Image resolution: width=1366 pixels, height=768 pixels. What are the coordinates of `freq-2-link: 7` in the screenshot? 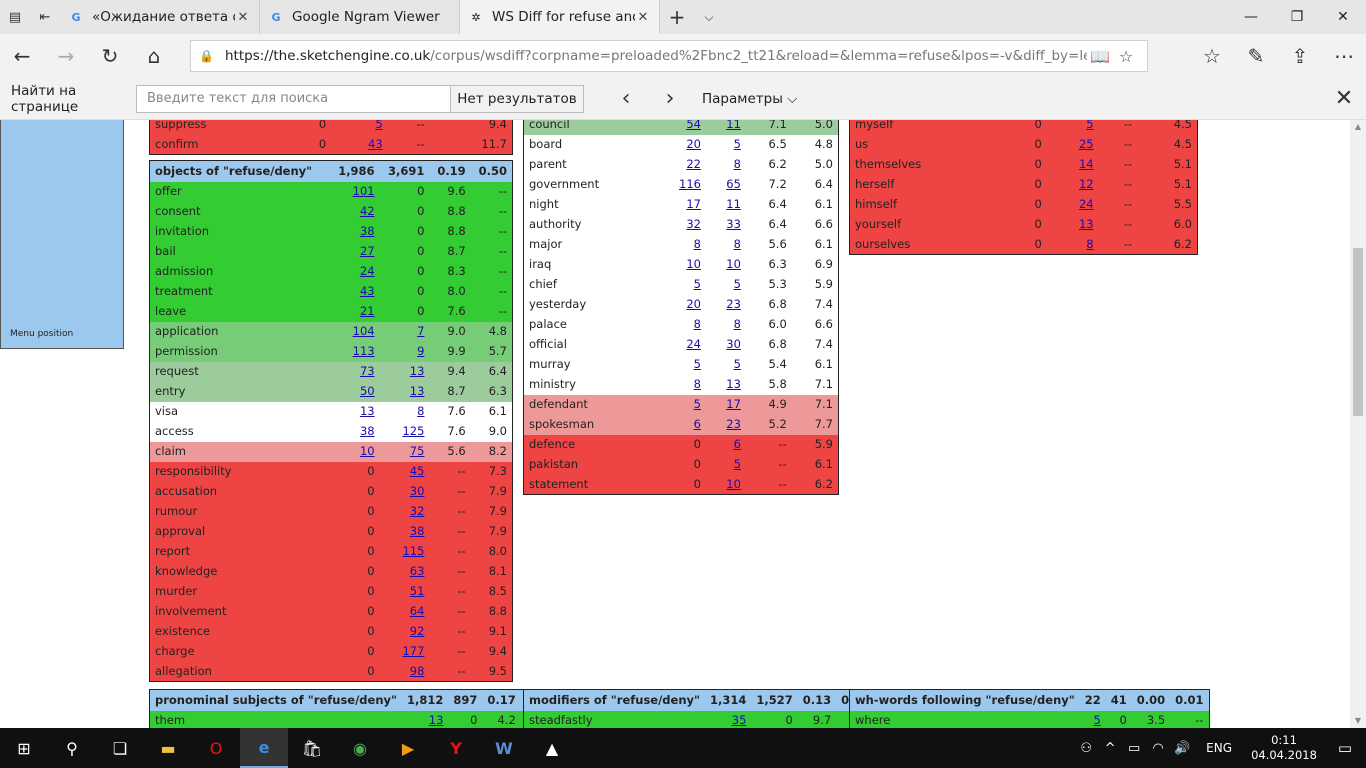 It's located at (420, 331).